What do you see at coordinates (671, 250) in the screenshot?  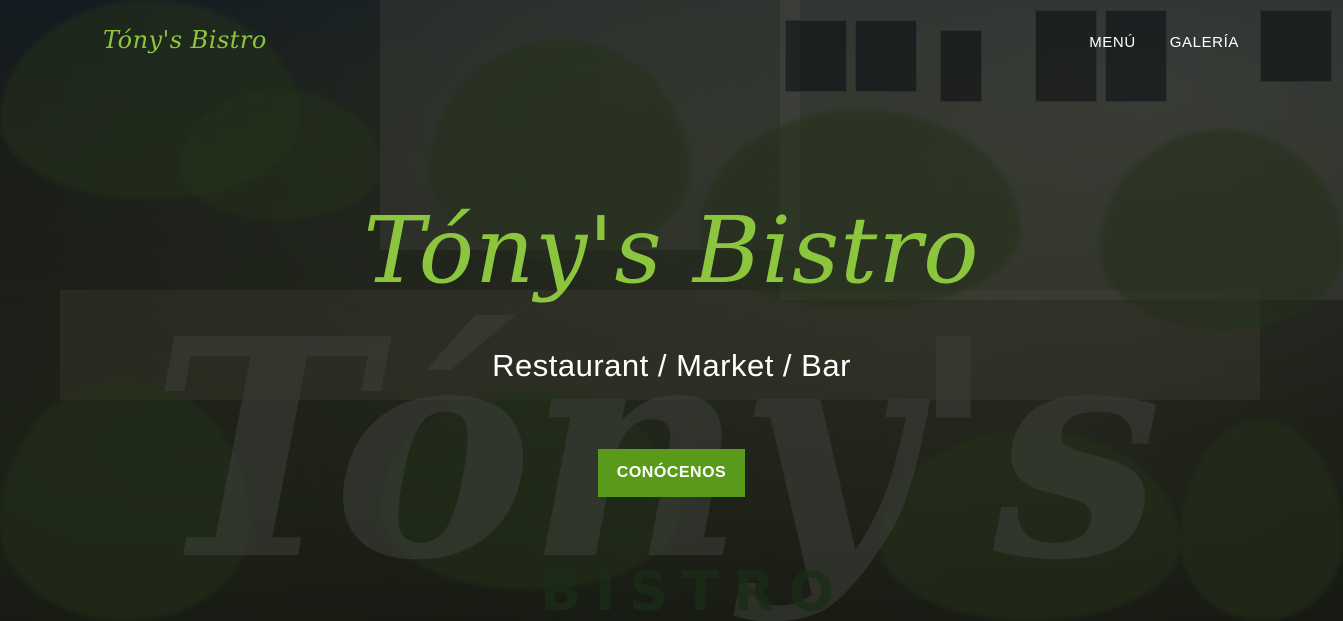 I see `hero-title: Tóny's Bistro` at bounding box center [671, 250].